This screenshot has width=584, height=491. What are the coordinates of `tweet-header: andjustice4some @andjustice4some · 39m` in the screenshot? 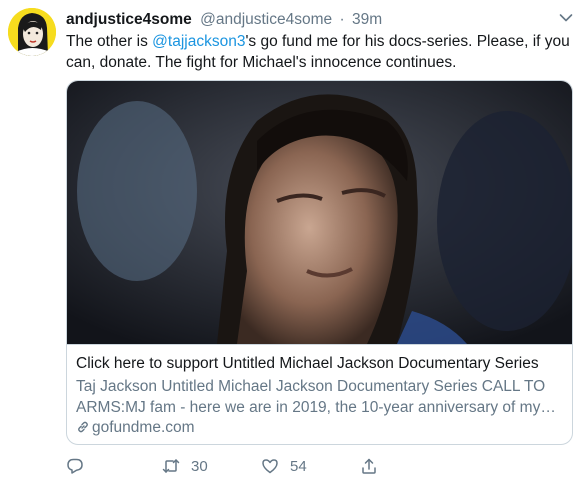 It's located at (224, 20).